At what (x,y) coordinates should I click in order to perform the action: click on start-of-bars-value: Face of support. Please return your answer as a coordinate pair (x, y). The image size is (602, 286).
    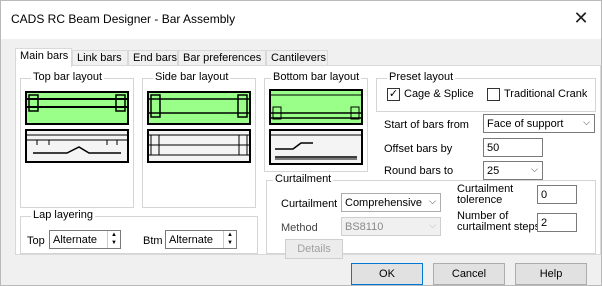
    Looking at the image, I should click on (525, 124).